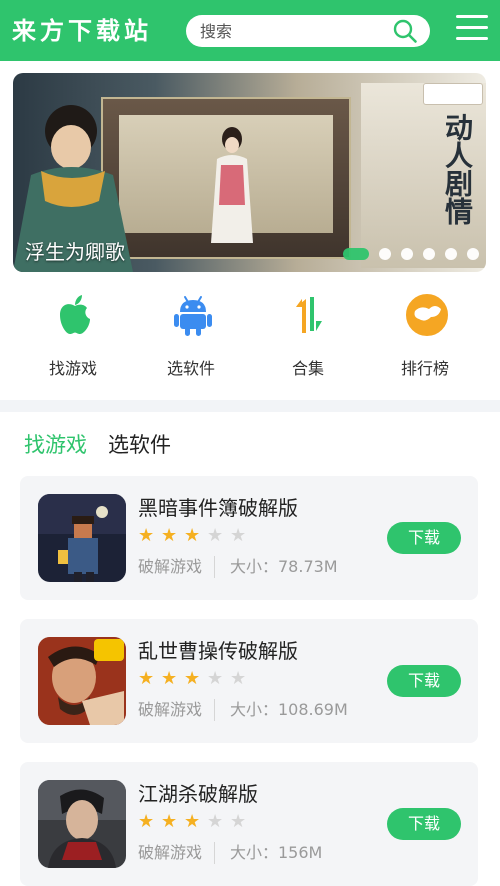 The height and width of the screenshot is (886, 500). Describe the element at coordinates (425, 340) in the screenshot. I see `quick-entry-rankings: 排行榜` at that location.